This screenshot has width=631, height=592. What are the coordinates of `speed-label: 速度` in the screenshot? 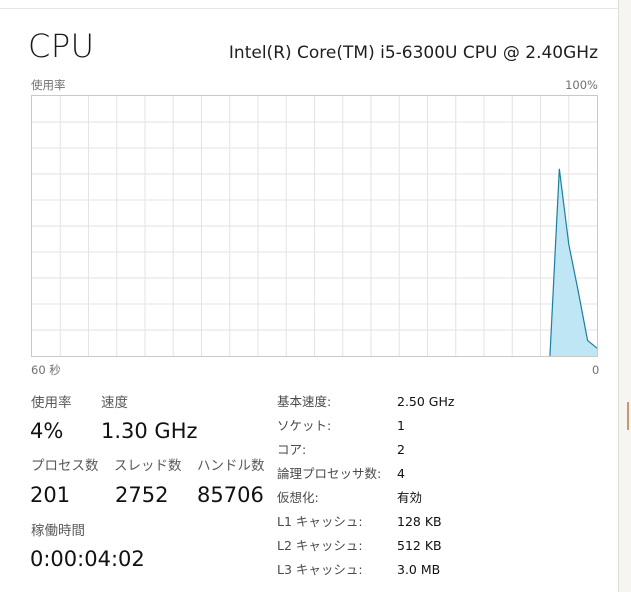 It's located at (114, 403).